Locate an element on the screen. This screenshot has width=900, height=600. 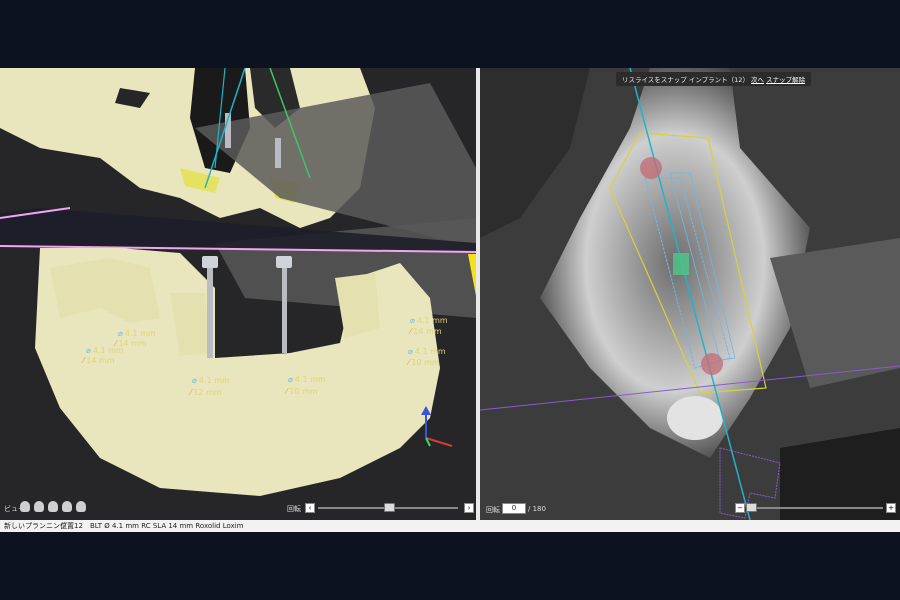
snap-next-link: 次へ is located at coordinates (757, 80).